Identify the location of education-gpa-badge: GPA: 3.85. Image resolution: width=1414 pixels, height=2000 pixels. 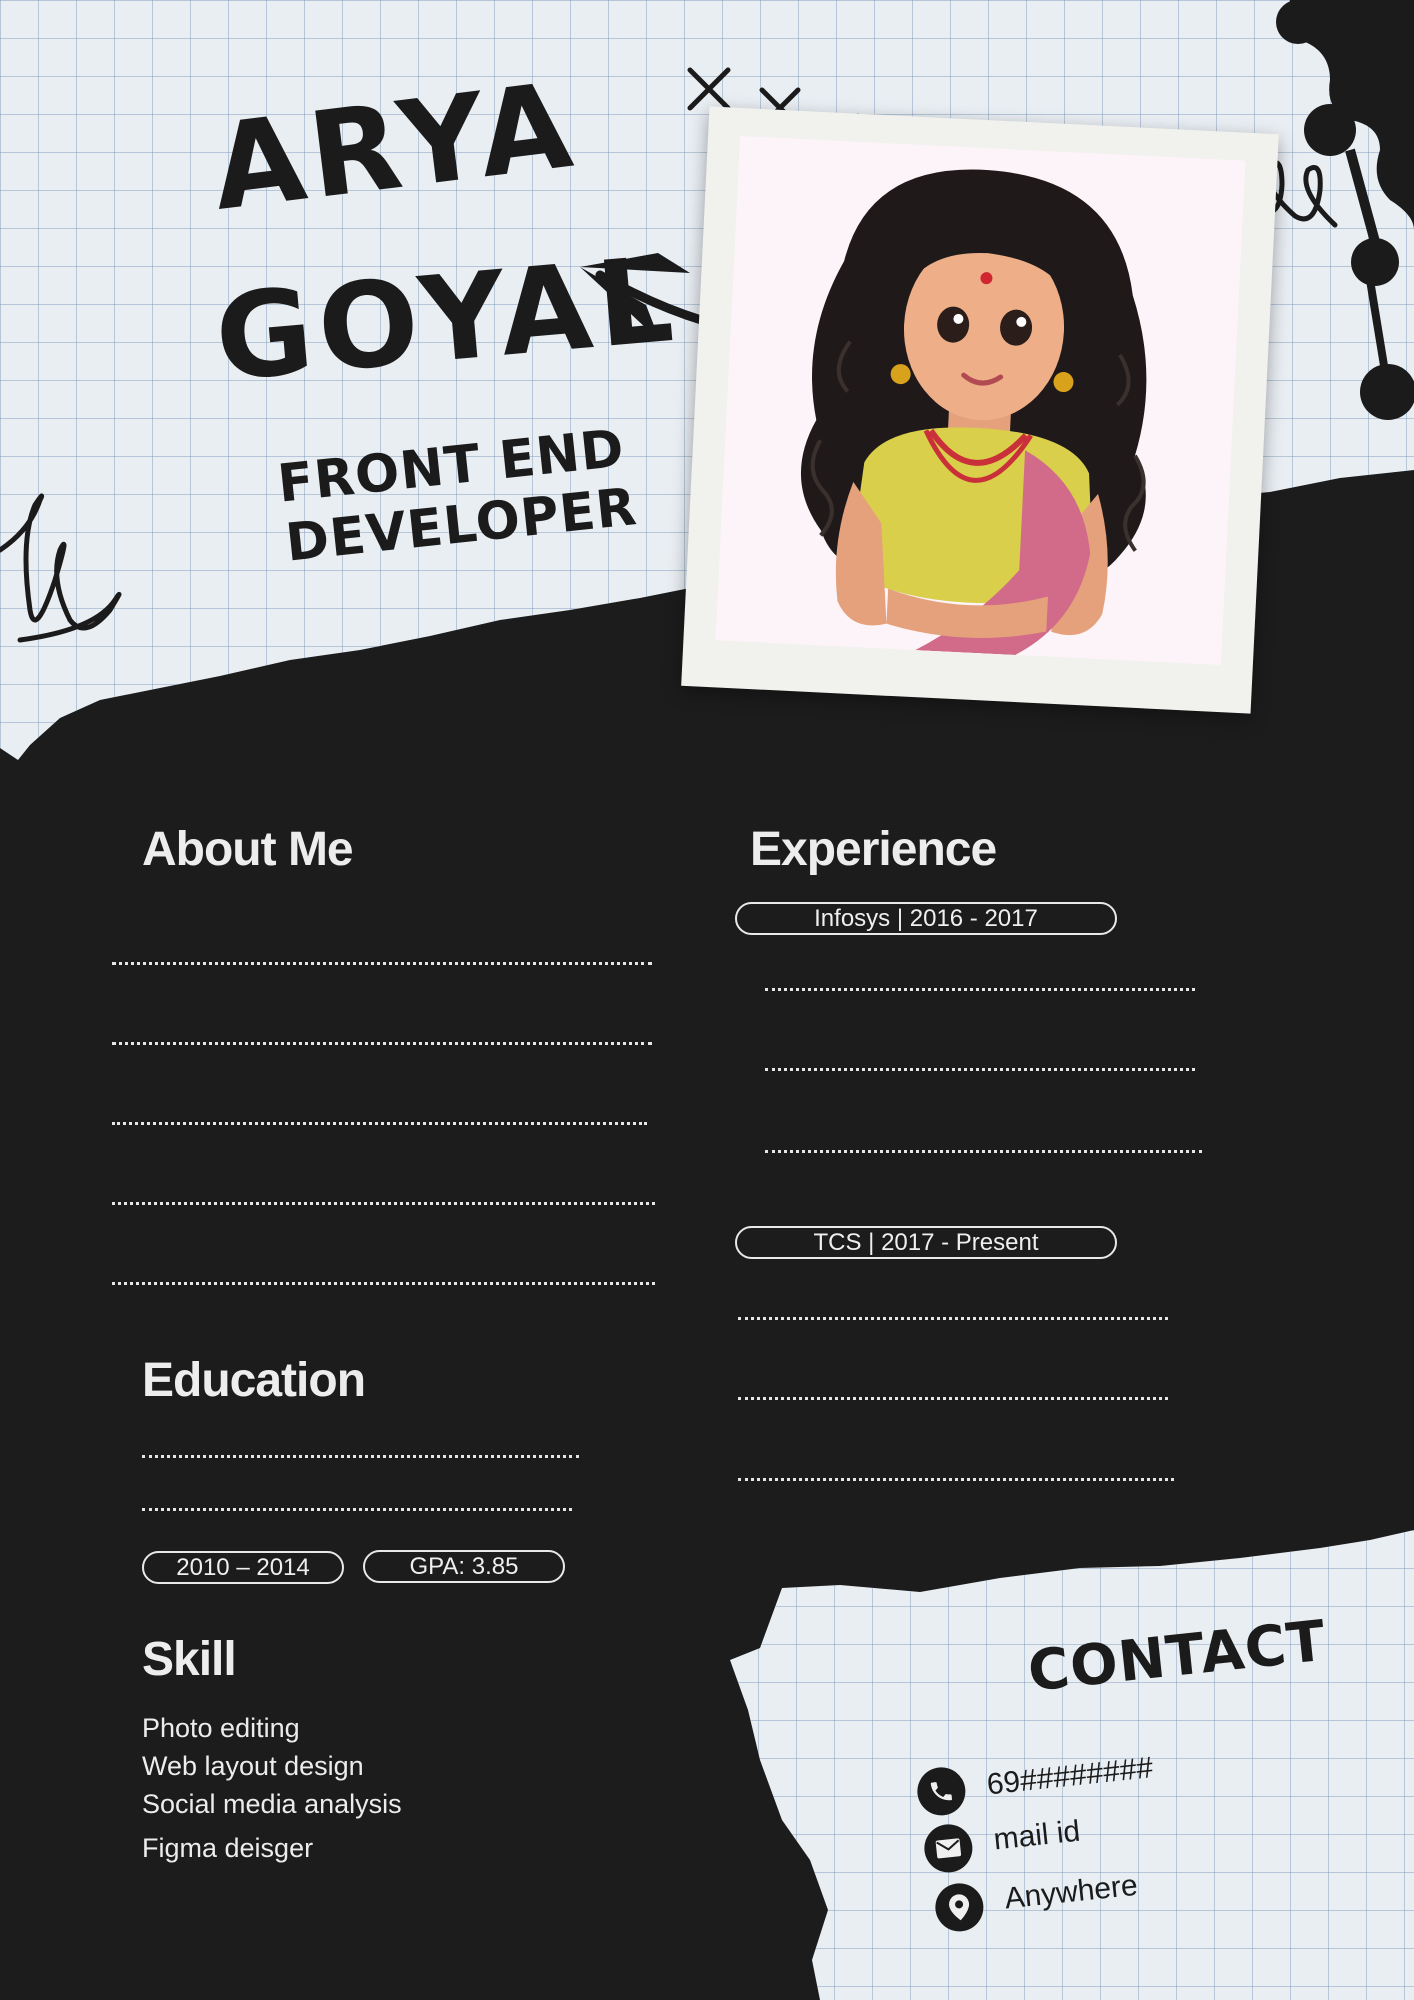
(464, 1566).